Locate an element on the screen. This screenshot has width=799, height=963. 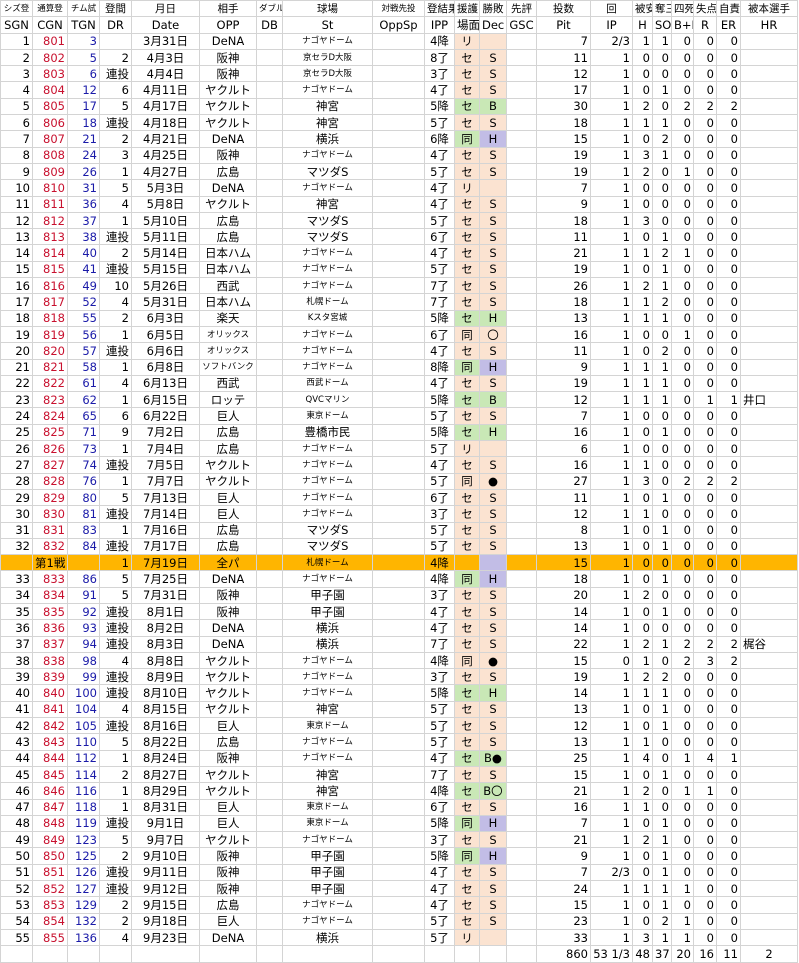
cell-bb-hbp: 2 is located at coordinates (682, 644).